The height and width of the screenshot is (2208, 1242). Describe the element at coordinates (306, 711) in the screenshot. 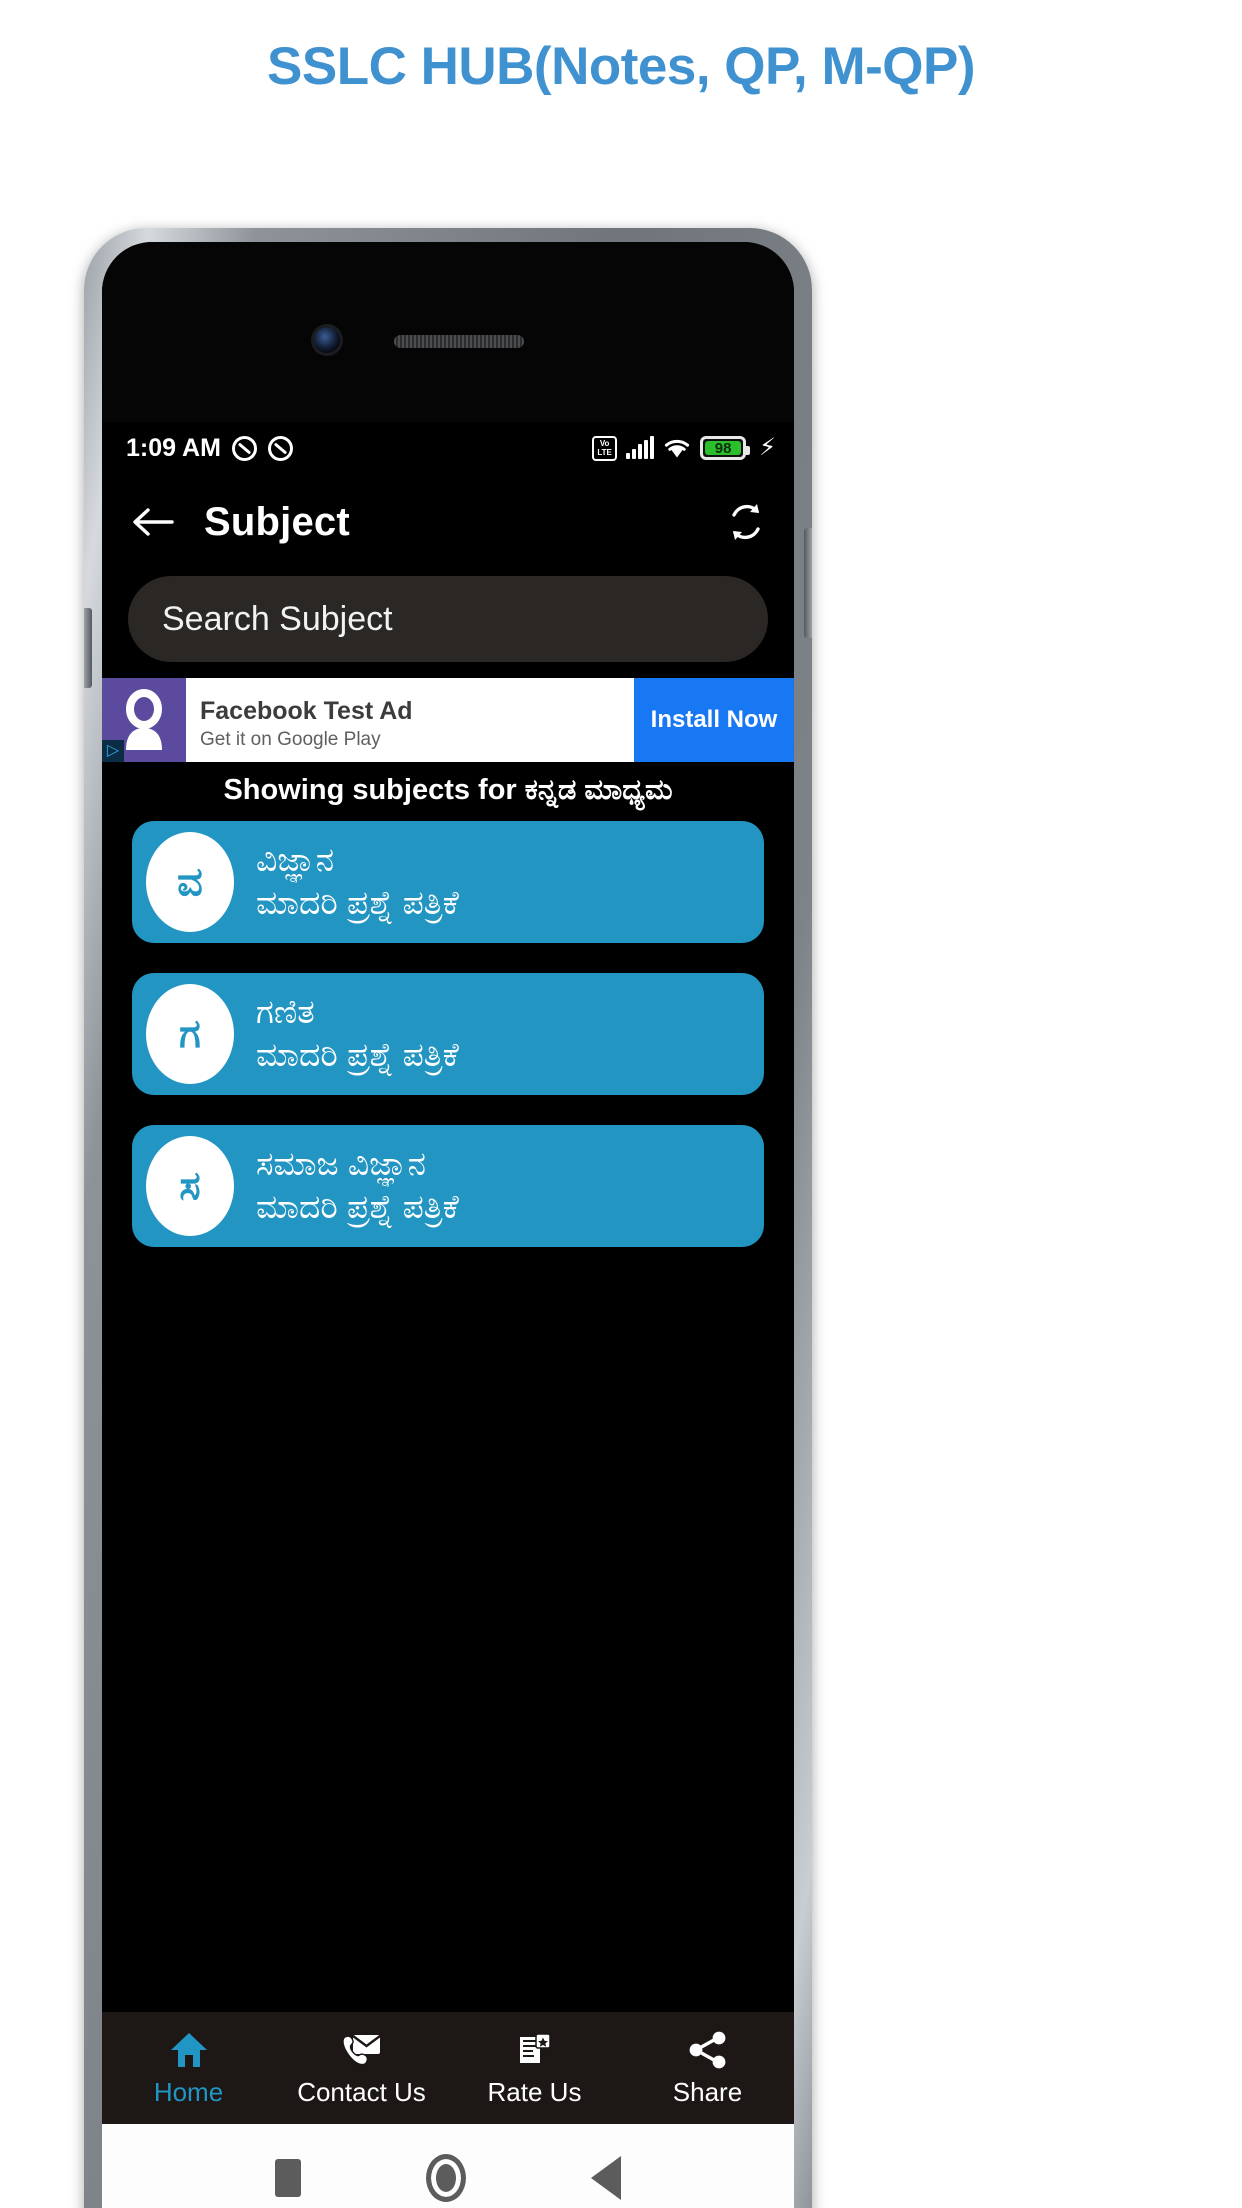

I see `ad-title: Facebook Test Ad` at that location.